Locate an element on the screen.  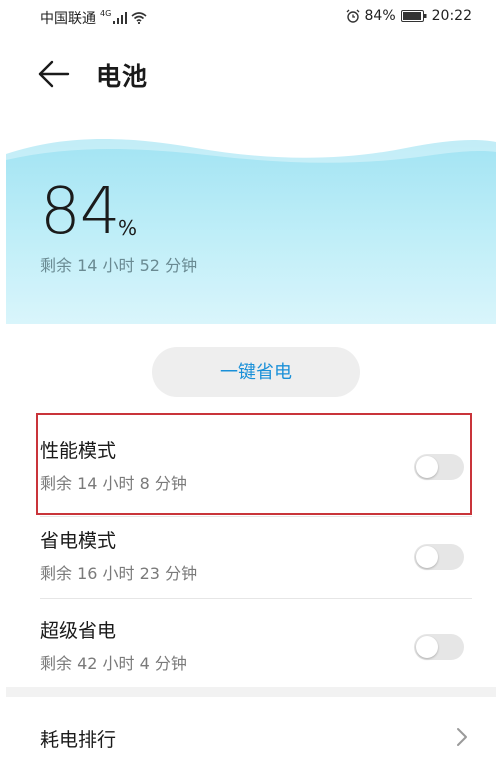
status-bar: 中国联通 4G 84% 20:22 is located at coordinates (248, 18).